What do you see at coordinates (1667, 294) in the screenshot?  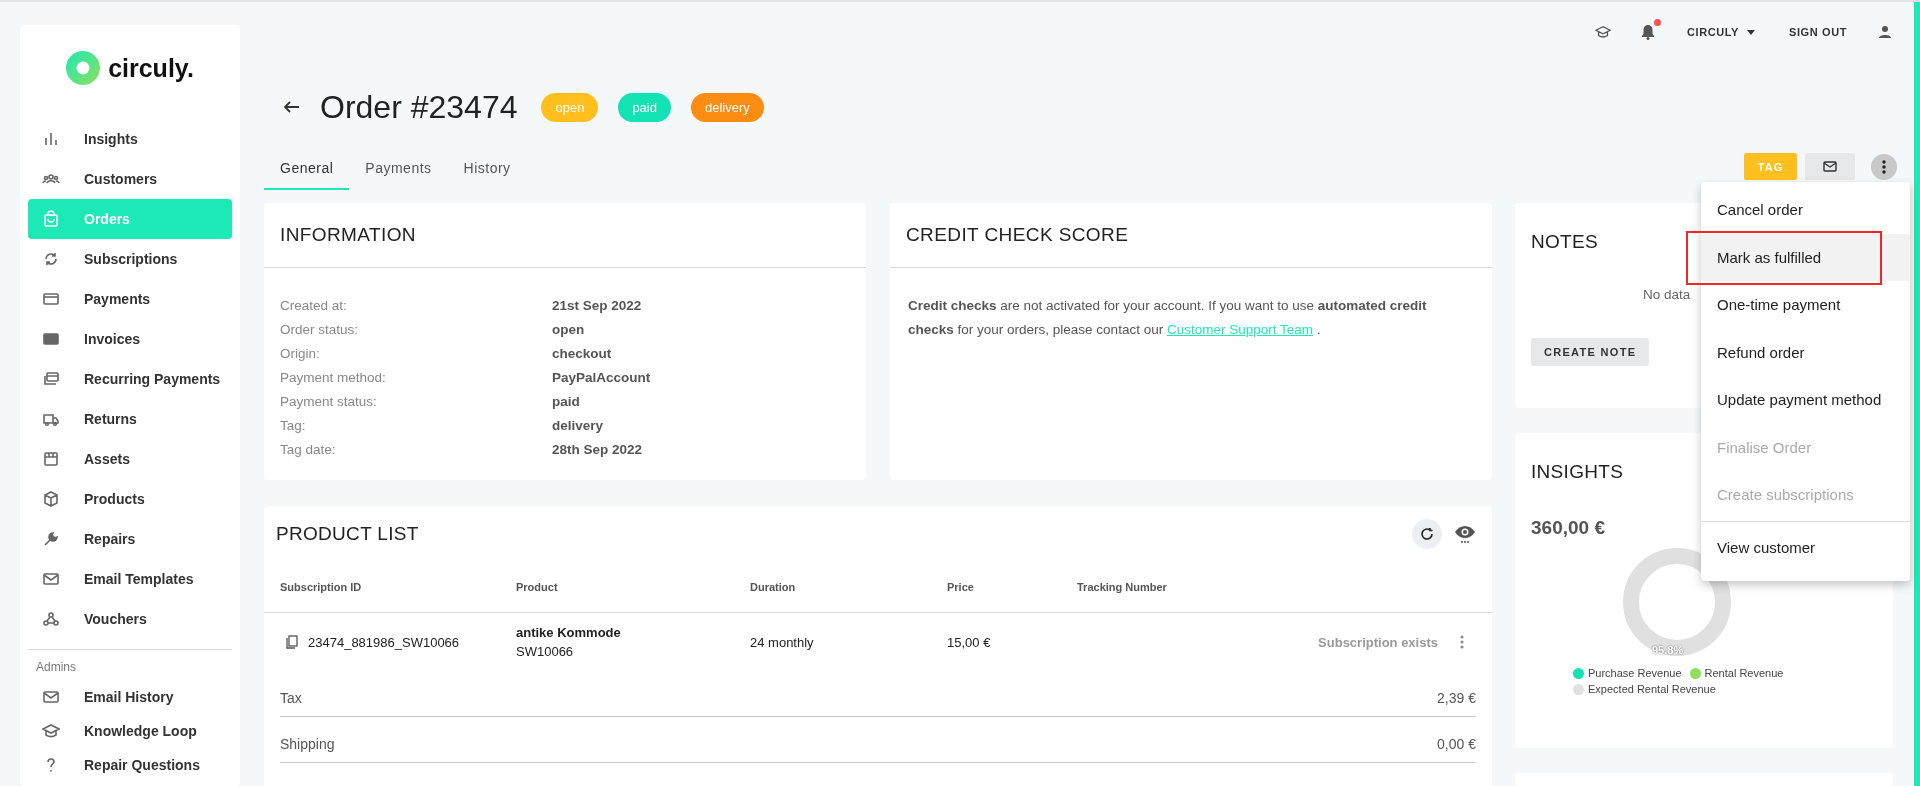 I see `empty-message: No data` at bounding box center [1667, 294].